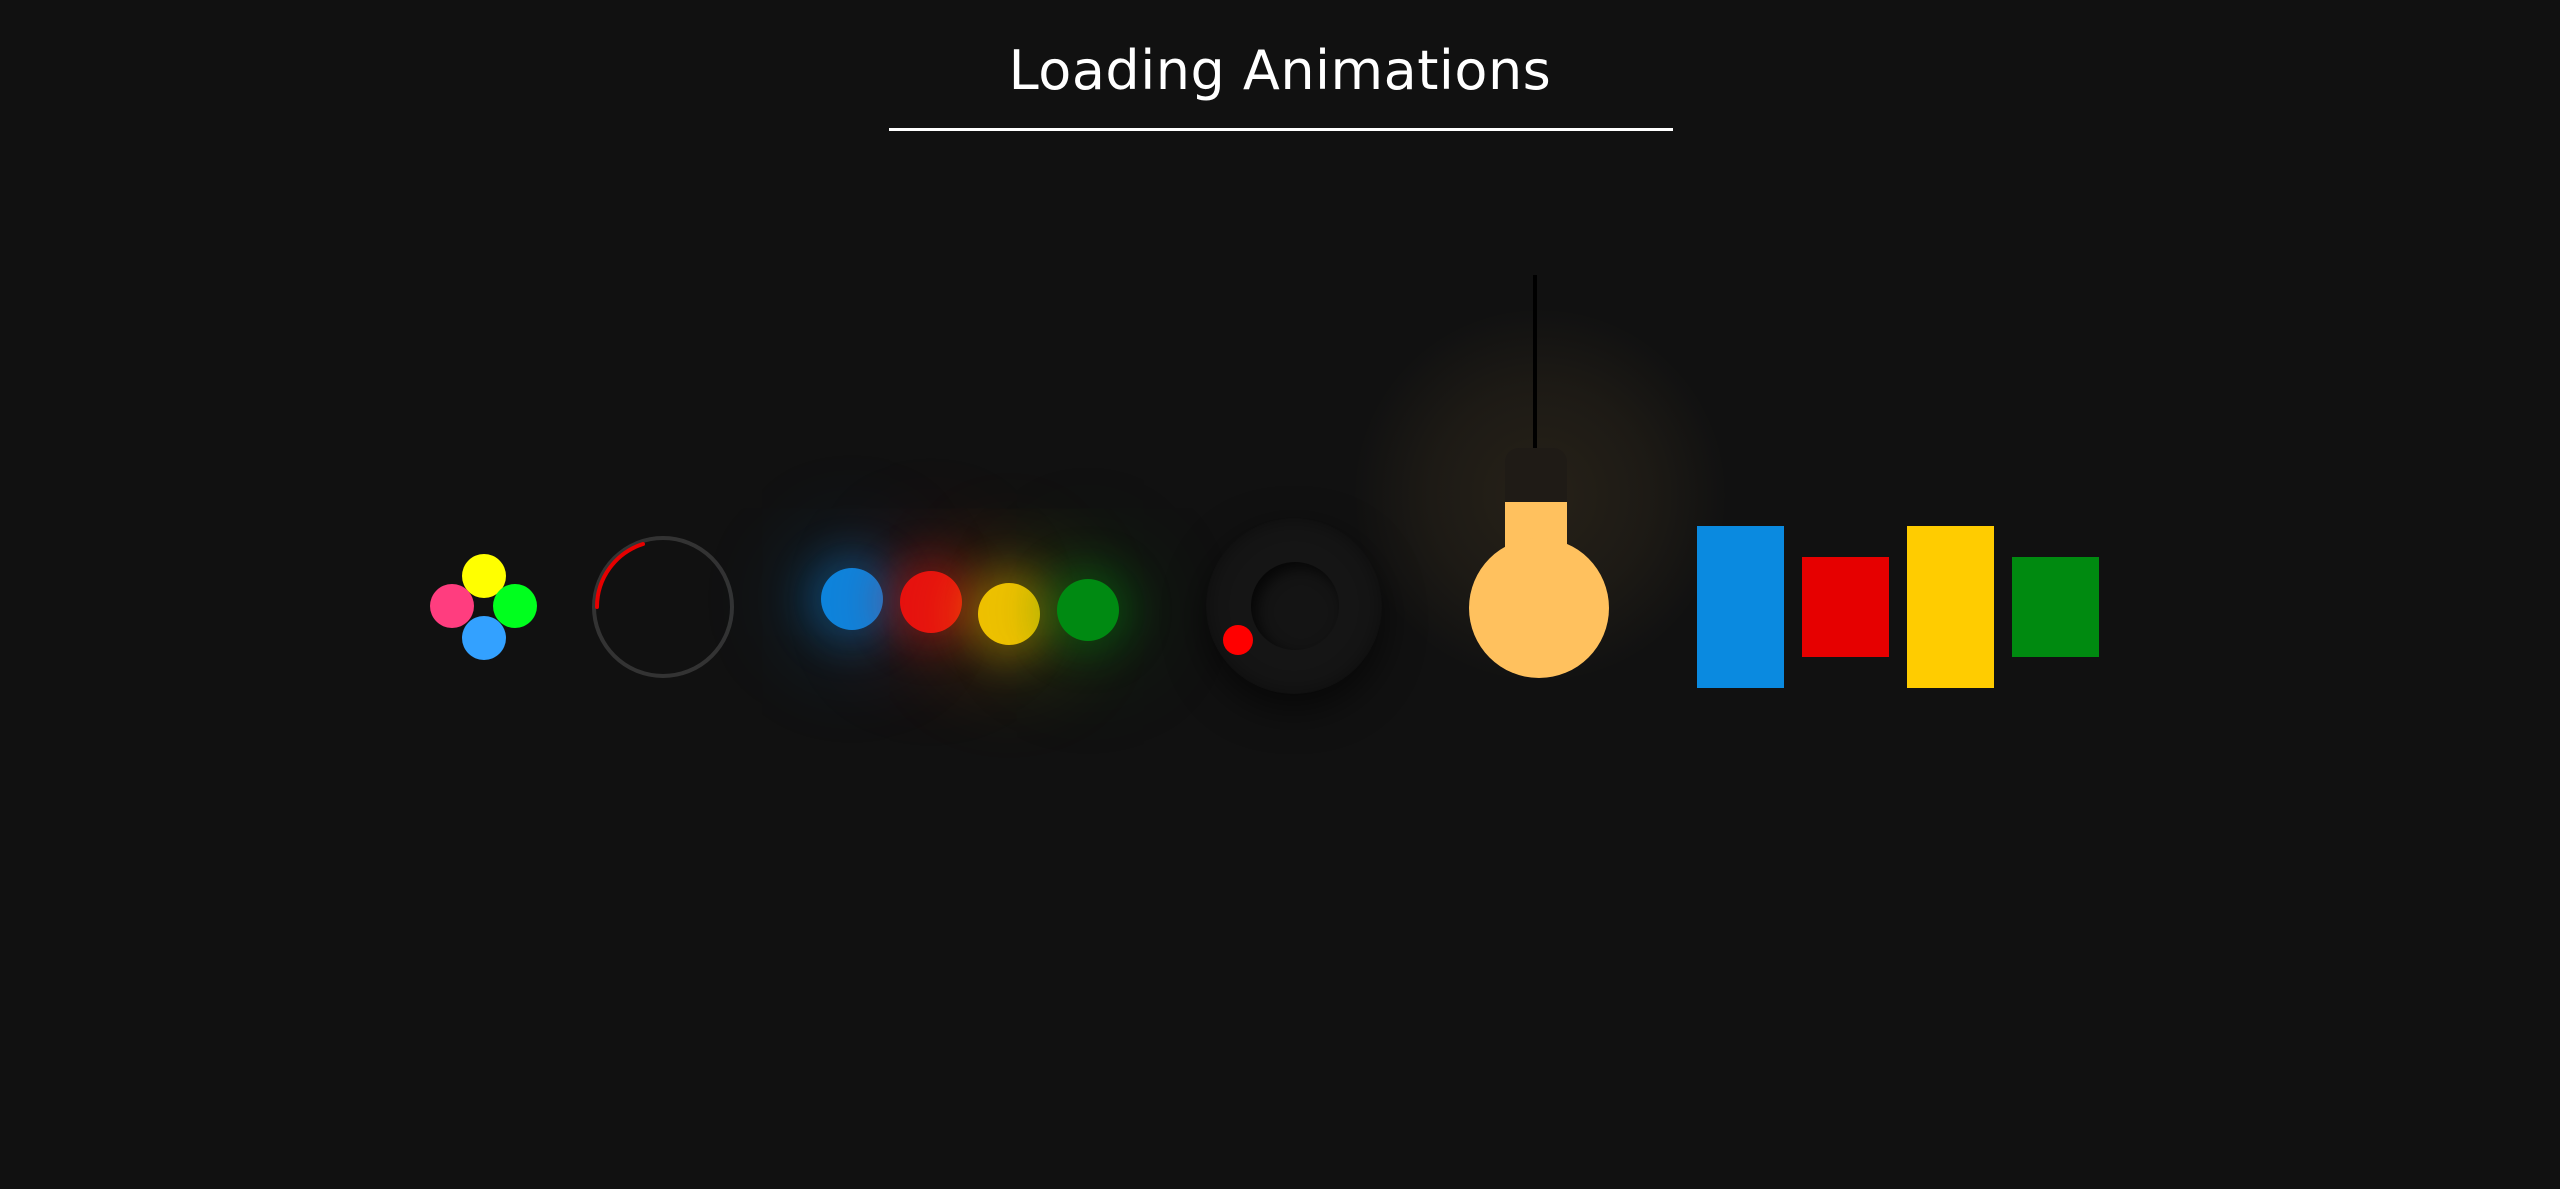 This screenshot has height=1189, width=2560. Describe the element at coordinates (1740, 607) in the screenshot. I see `bar-blue` at that location.